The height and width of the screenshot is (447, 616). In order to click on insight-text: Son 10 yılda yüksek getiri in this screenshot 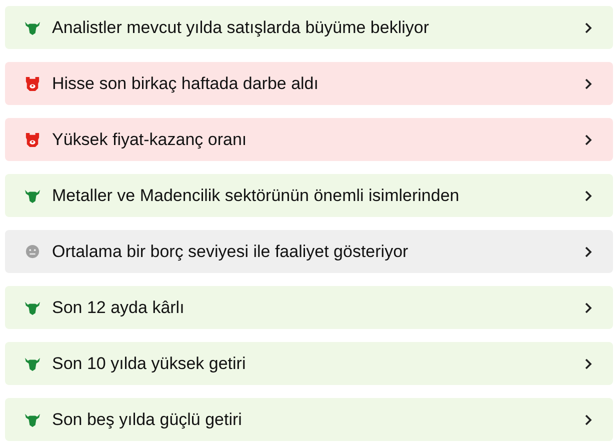, I will do `click(149, 364)`.